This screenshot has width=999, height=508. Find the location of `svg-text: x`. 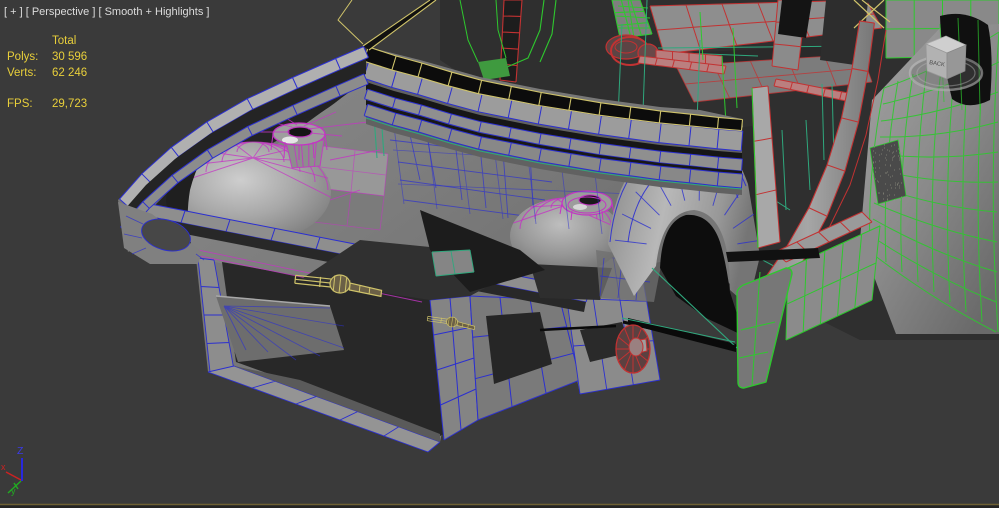

svg-text: x is located at coordinates (3, 467).